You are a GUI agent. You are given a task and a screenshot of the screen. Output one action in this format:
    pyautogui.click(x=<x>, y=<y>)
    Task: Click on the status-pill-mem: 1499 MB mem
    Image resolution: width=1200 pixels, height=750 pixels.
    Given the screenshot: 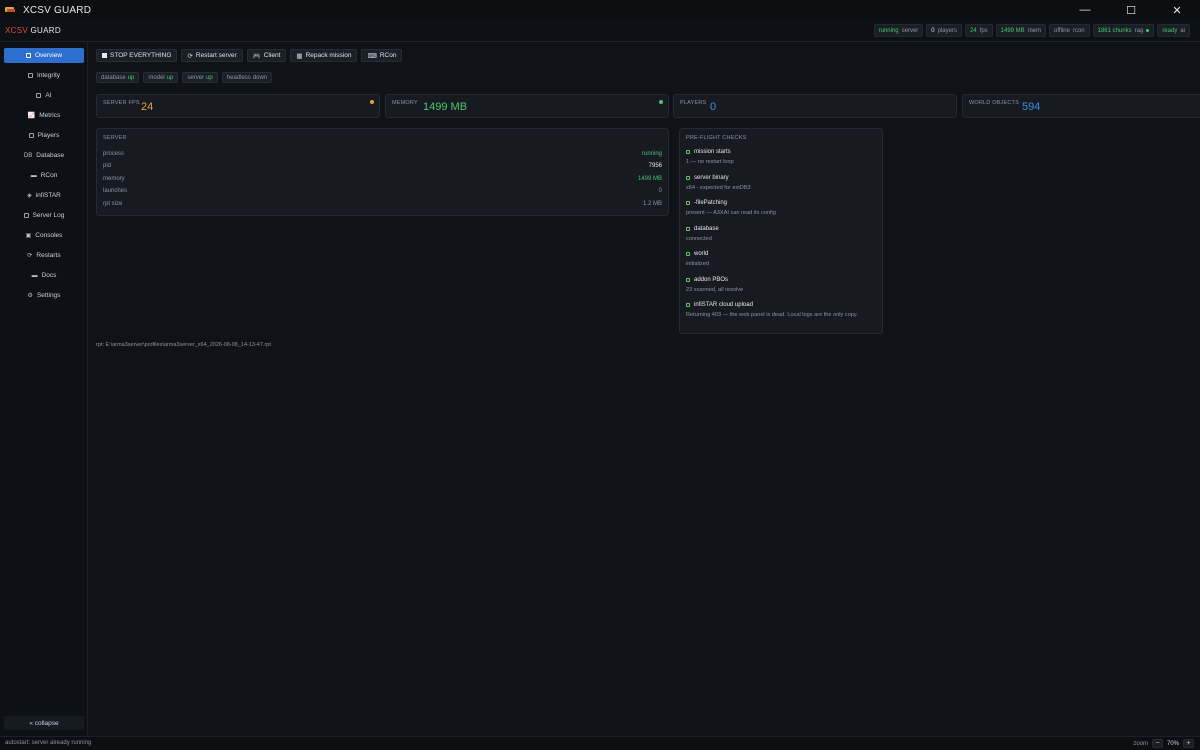 What is the action you would take?
    pyautogui.click(x=1021, y=30)
    